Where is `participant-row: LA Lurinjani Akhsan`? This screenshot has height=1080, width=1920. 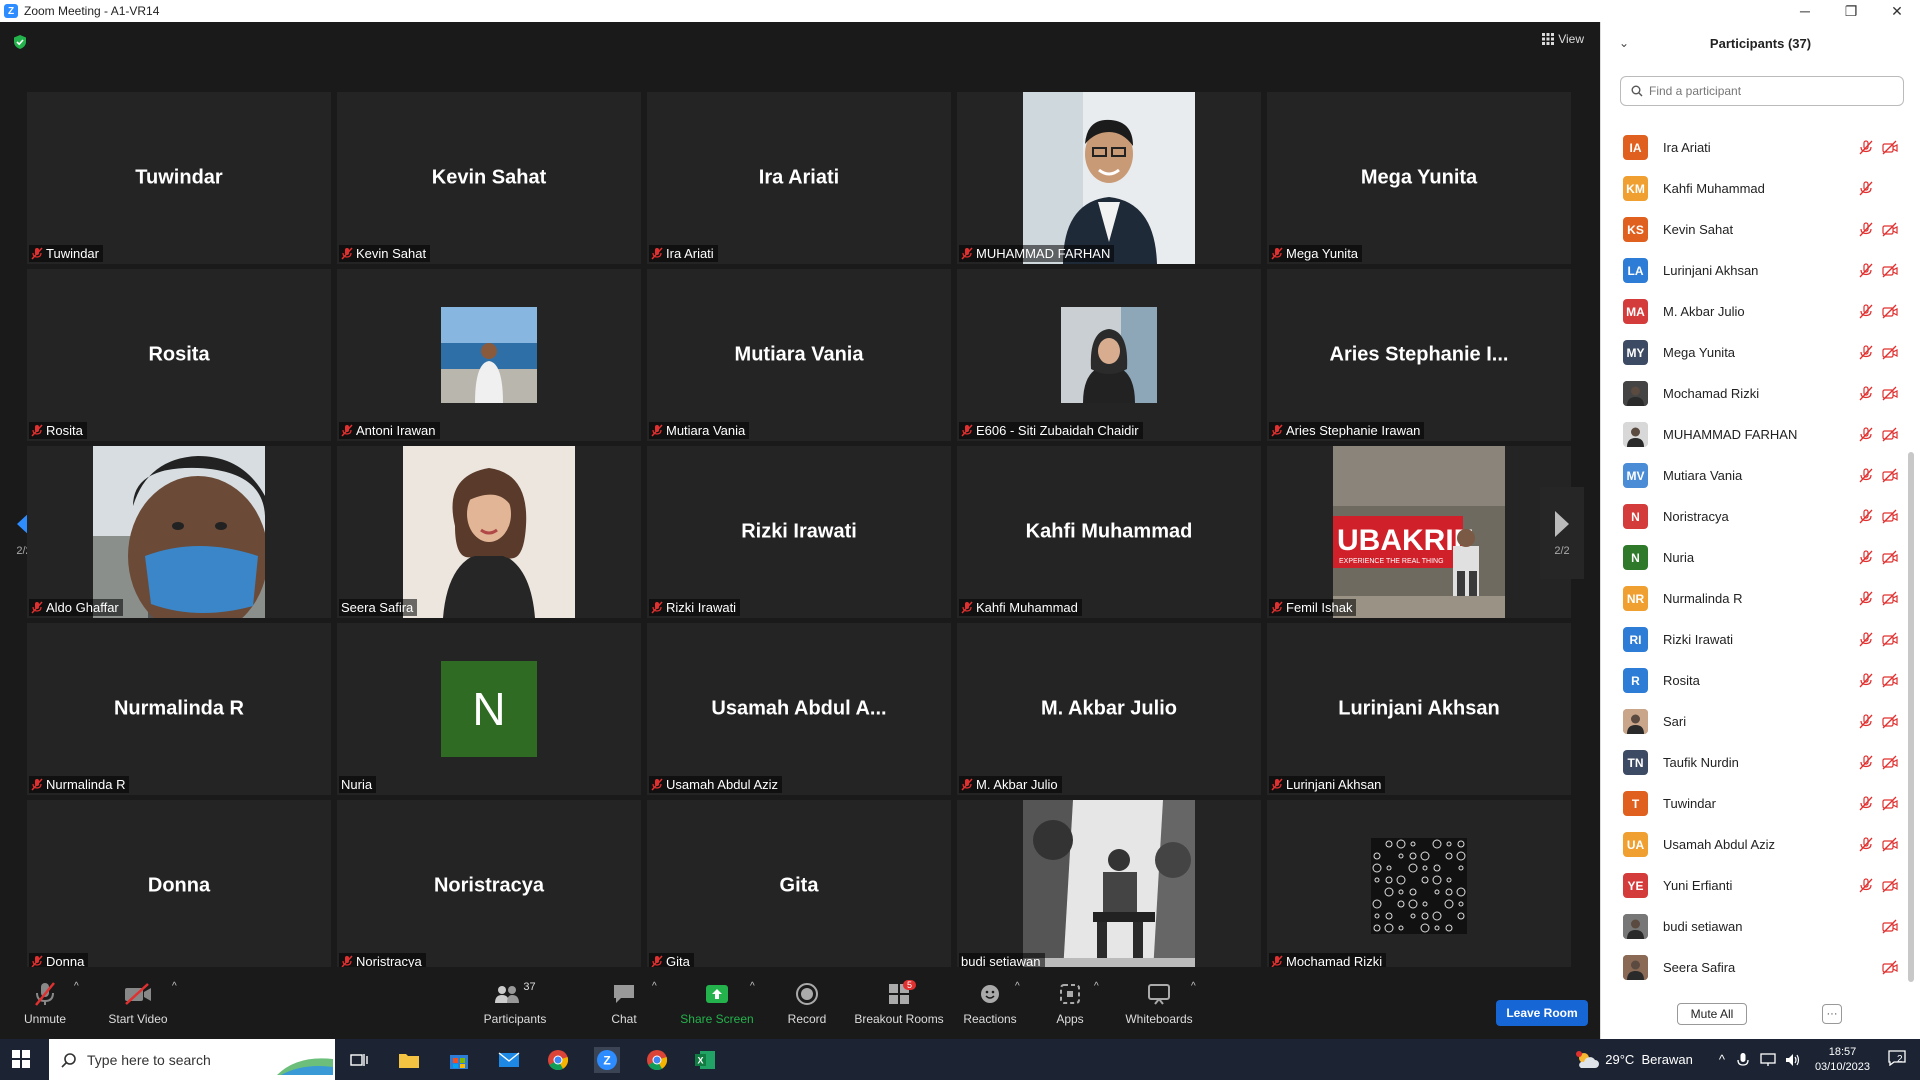
participant-row: LA Lurinjani Akhsan is located at coordinates (1753, 270).